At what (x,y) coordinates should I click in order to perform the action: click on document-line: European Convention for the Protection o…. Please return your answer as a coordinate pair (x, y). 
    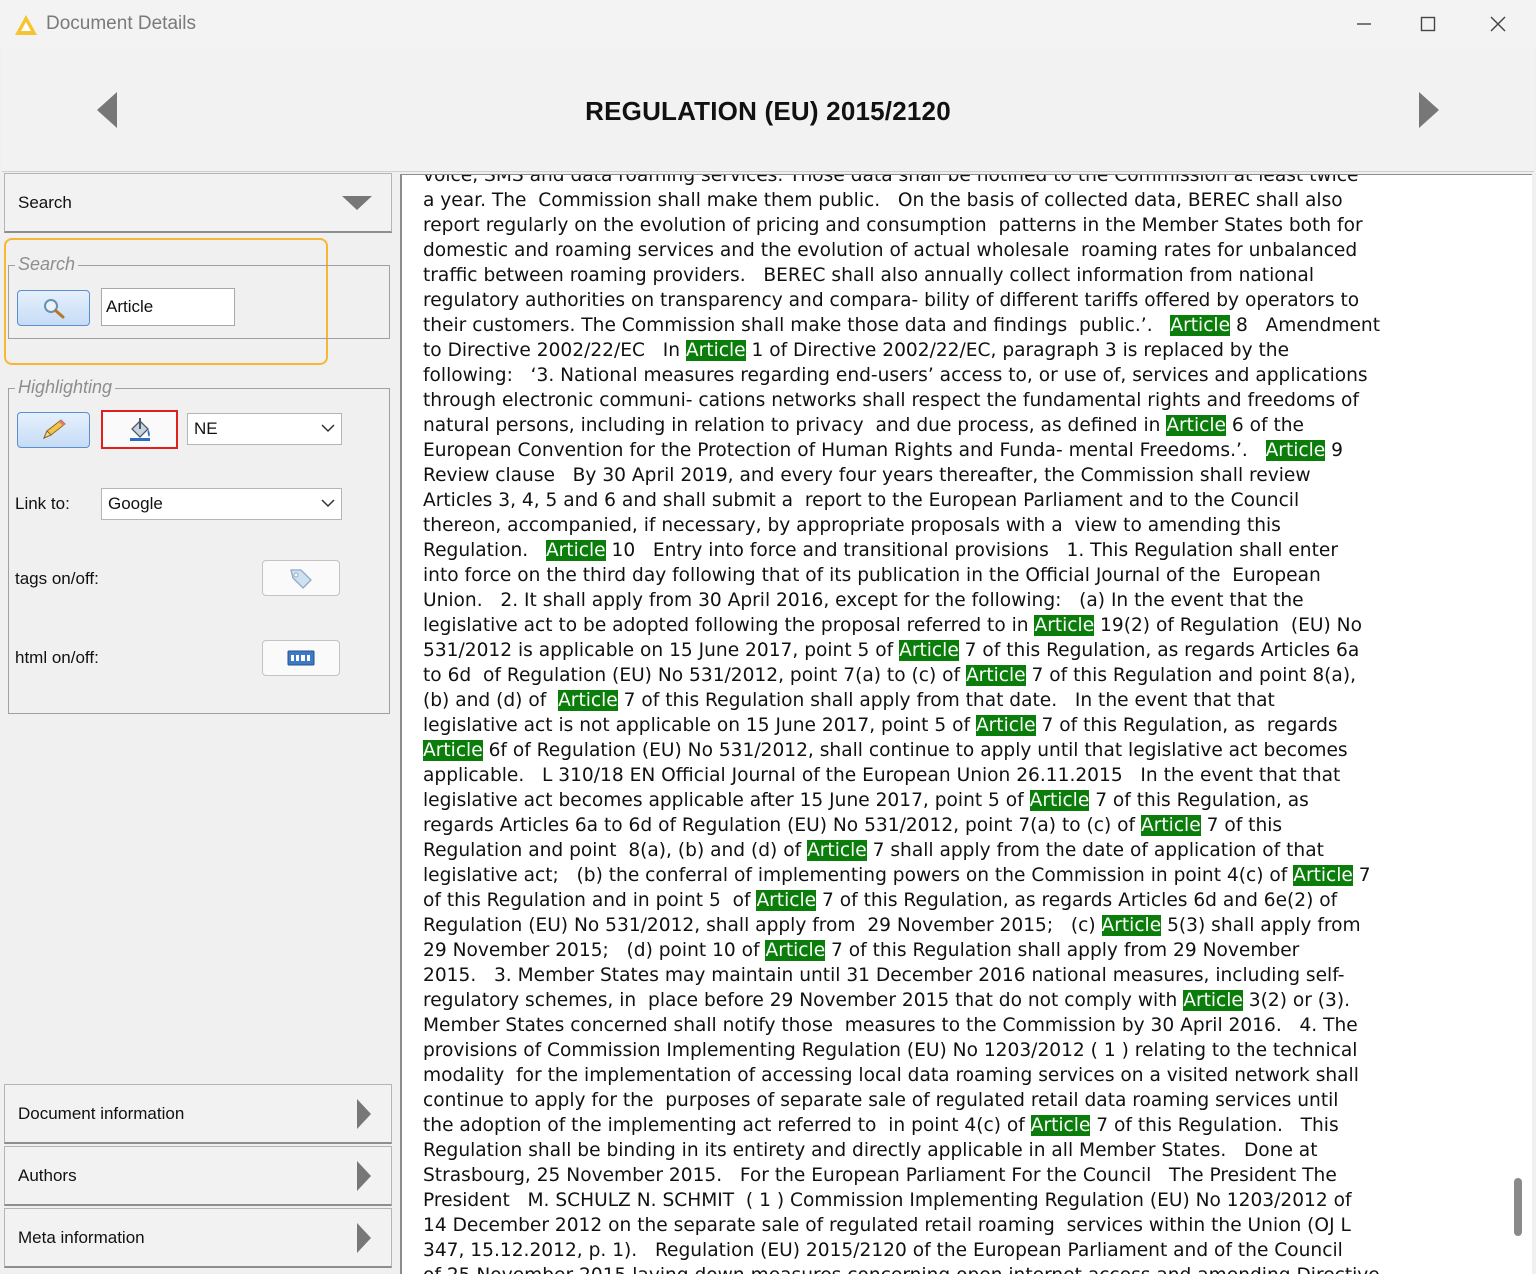
    Looking at the image, I should click on (883, 450).